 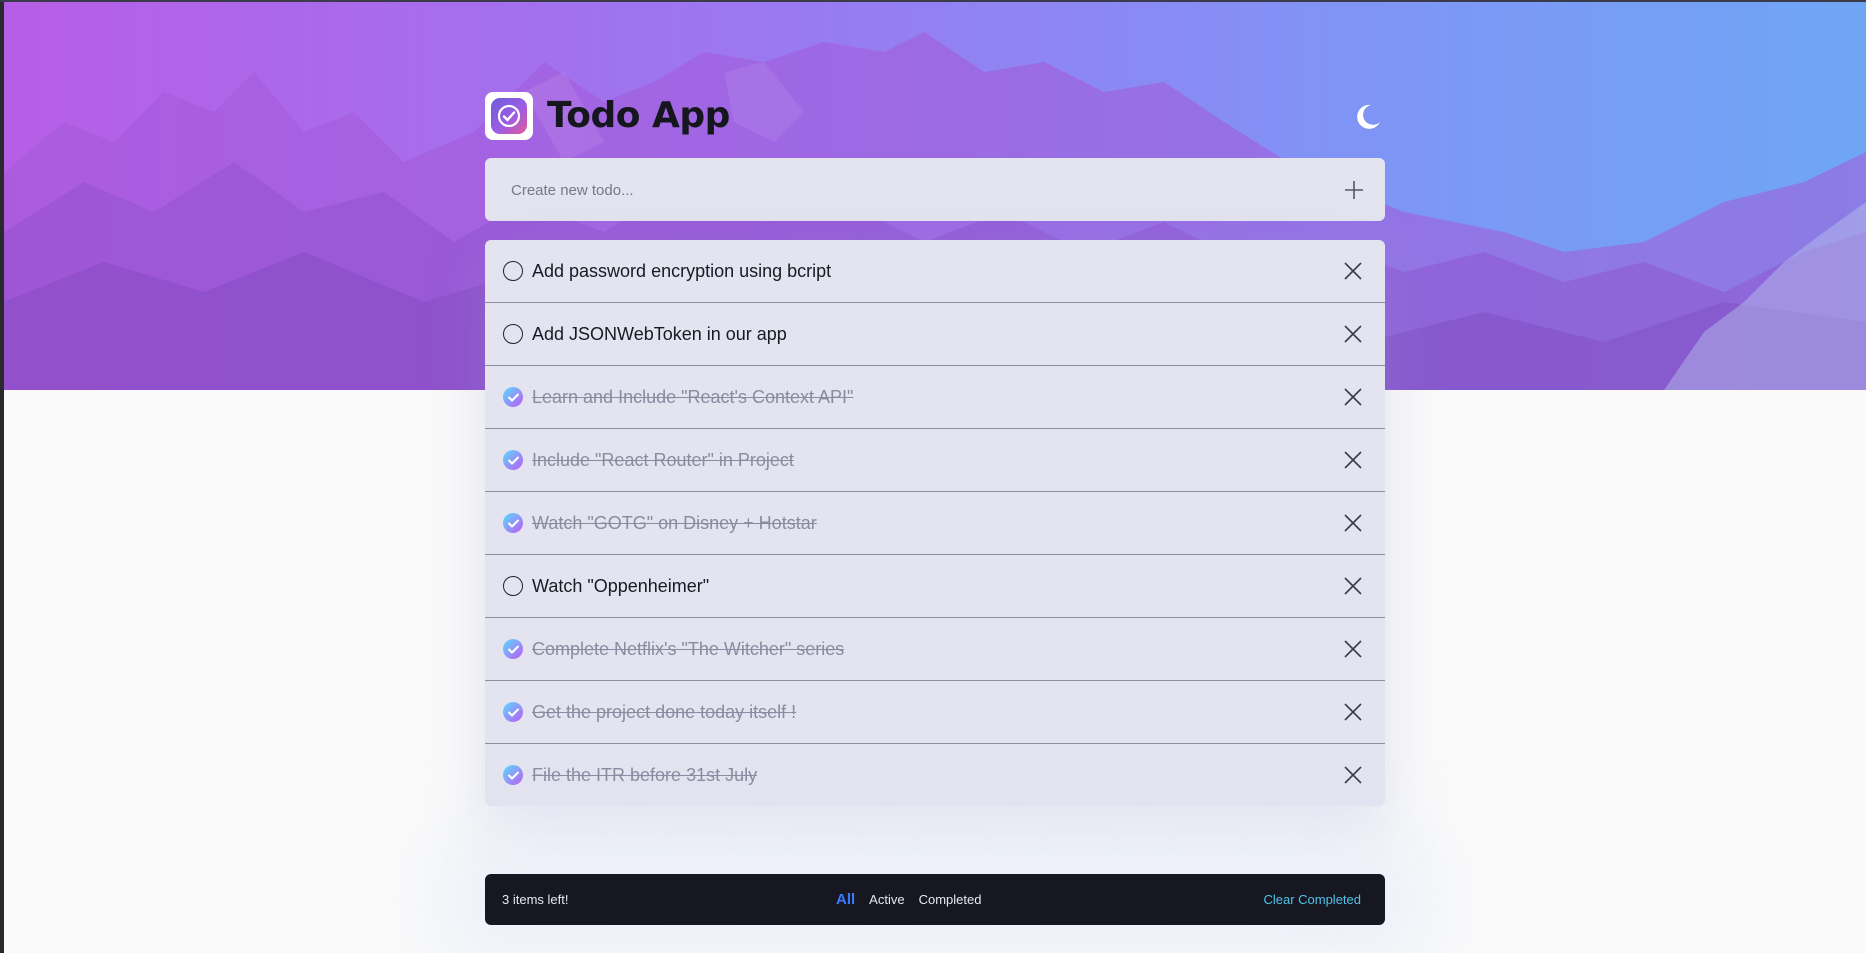 What do you see at coordinates (664, 712) in the screenshot?
I see `todo-text: Get the project done today itself !` at bounding box center [664, 712].